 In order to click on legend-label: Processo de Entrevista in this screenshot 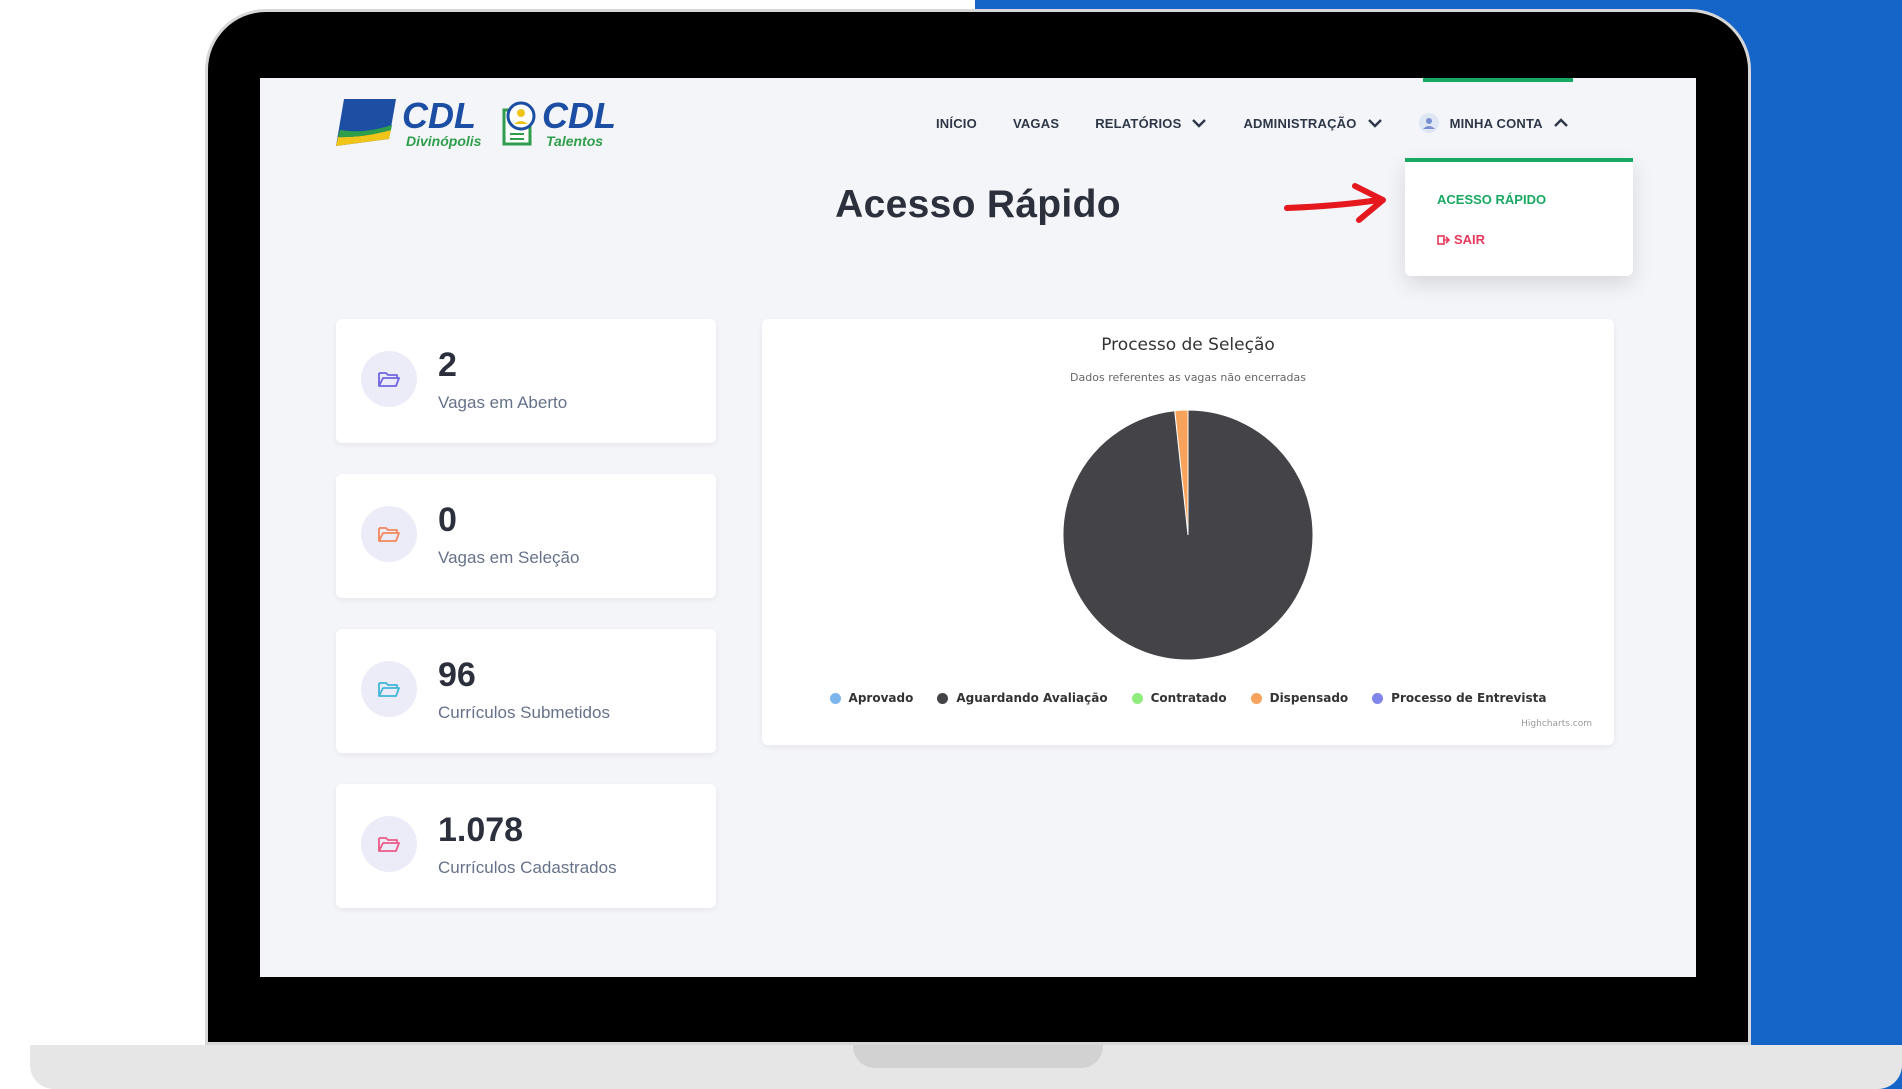, I will do `click(1469, 698)`.